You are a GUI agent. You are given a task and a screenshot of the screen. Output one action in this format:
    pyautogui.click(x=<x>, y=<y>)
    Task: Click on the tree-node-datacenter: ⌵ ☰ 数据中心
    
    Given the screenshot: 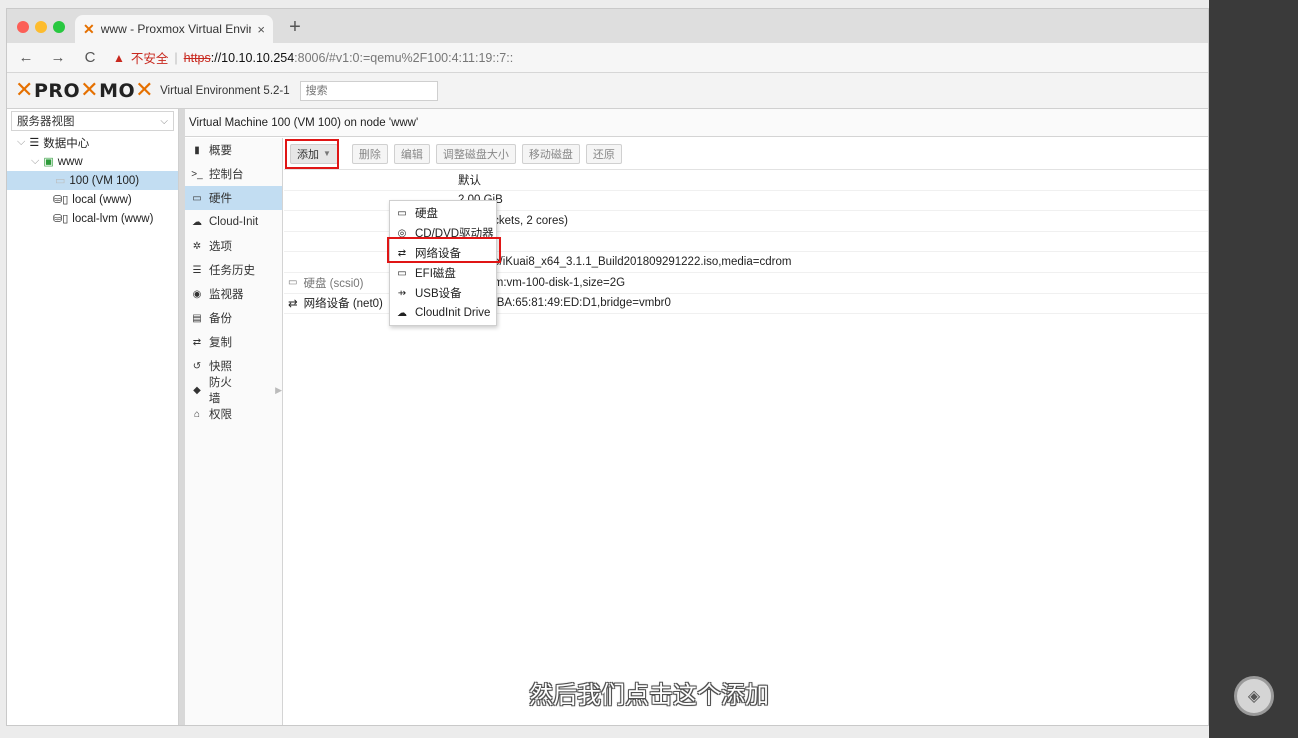 What is the action you would take?
    pyautogui.click(x=92, y=142)
    